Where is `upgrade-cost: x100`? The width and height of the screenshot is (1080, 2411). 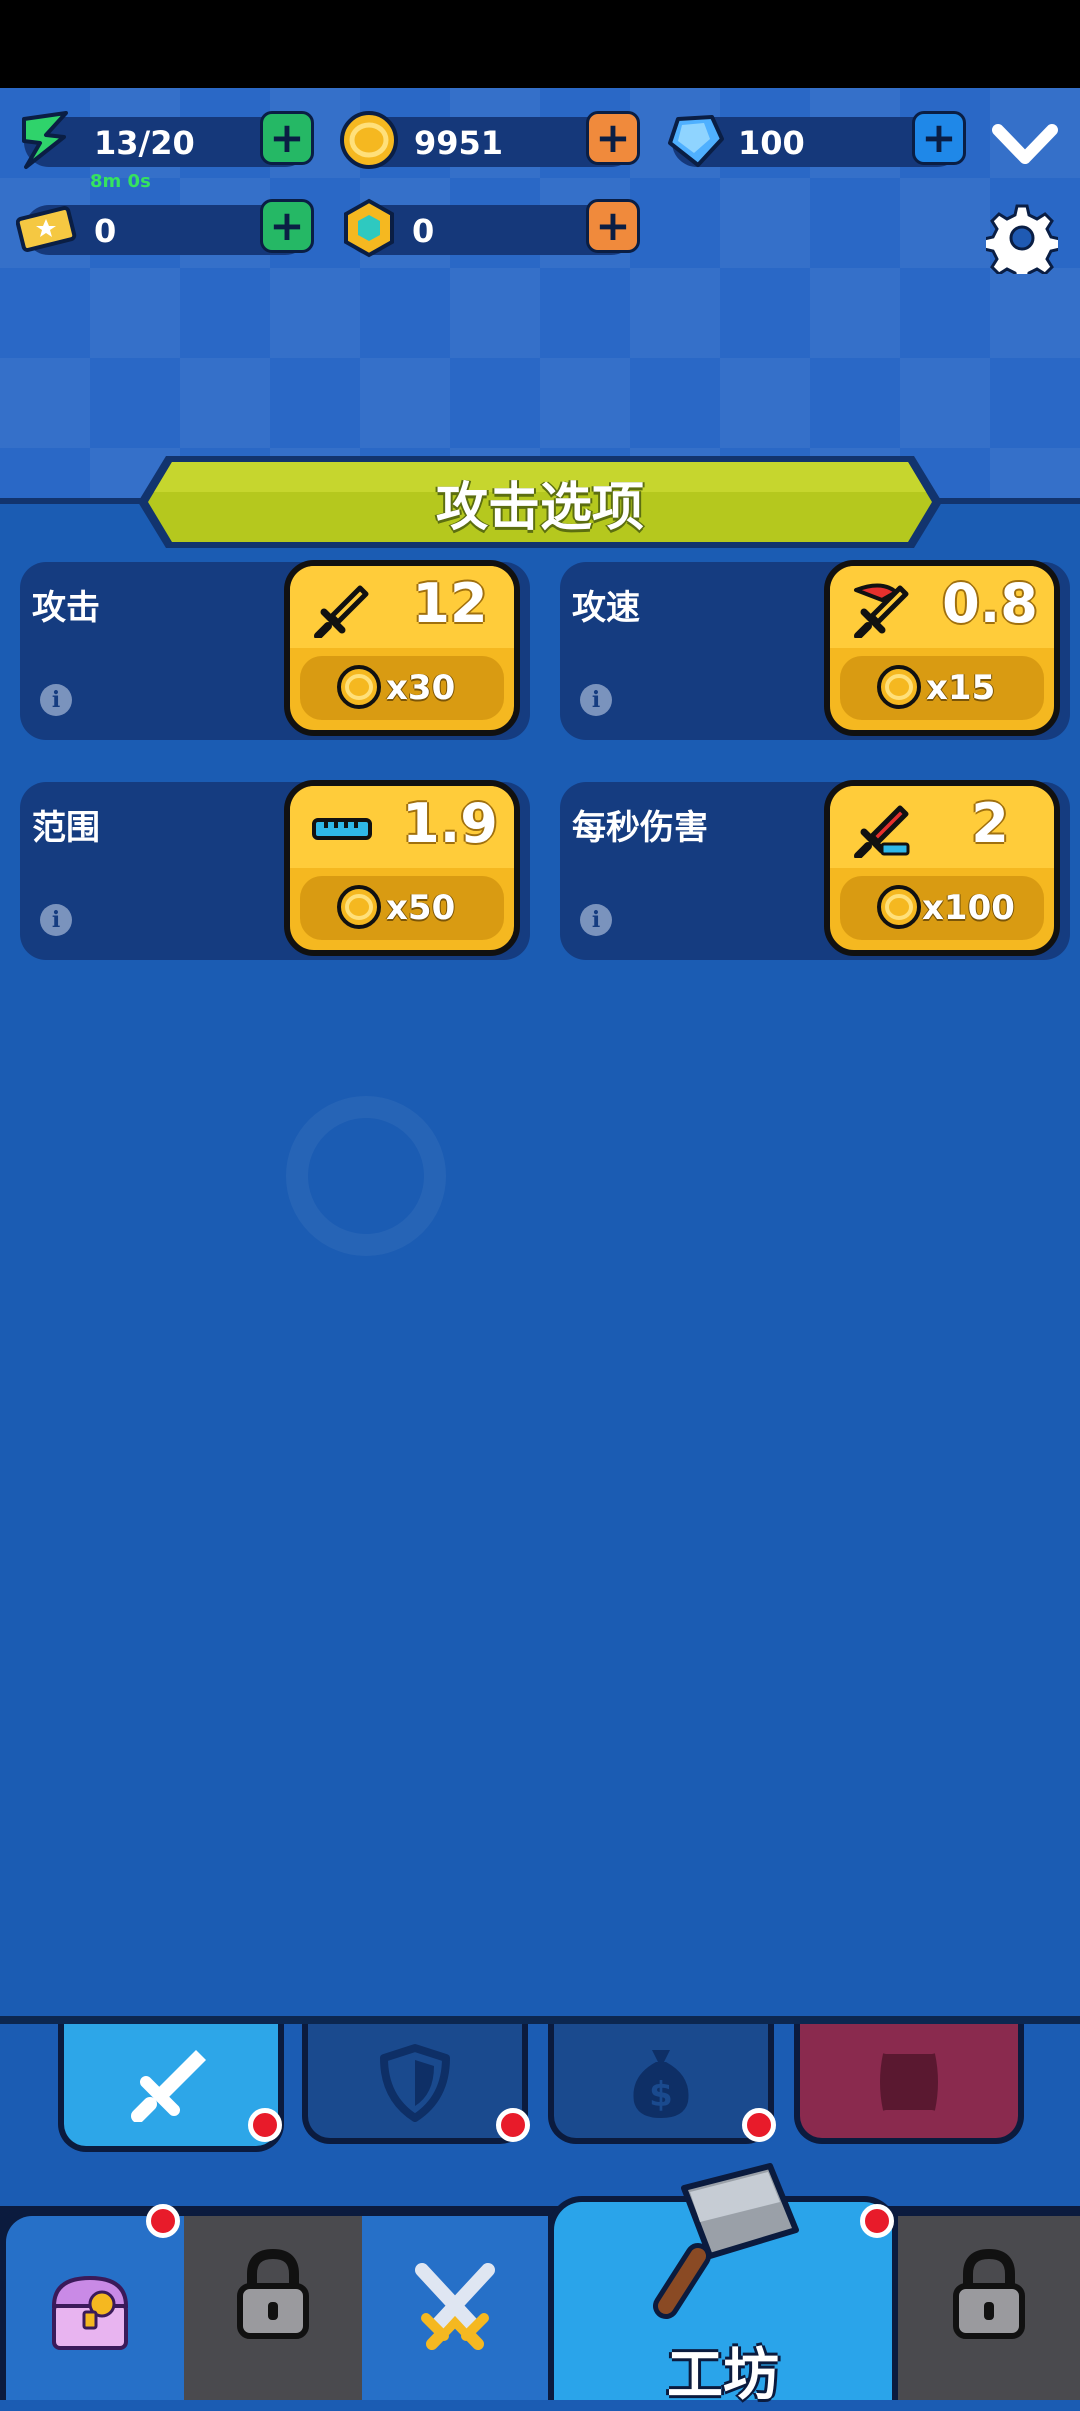
upgrade-cost: x100 is located at coordinates (968, 908).